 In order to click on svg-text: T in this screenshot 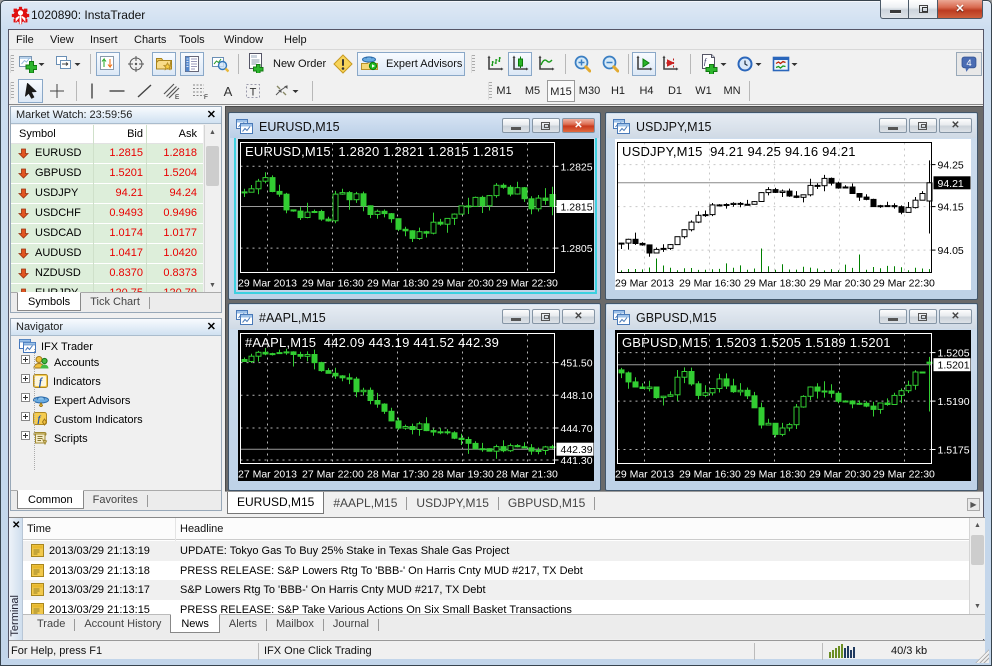, I will do `click(253, 93)`.